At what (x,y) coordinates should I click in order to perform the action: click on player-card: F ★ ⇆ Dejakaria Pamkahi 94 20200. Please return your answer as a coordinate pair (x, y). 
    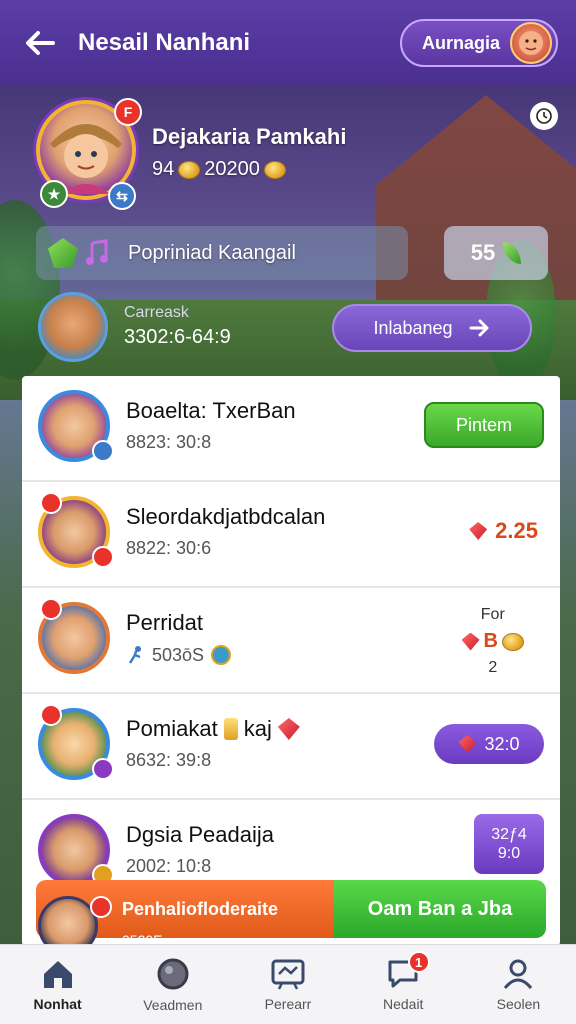
    Looking at the image, I should click on (202, 153).